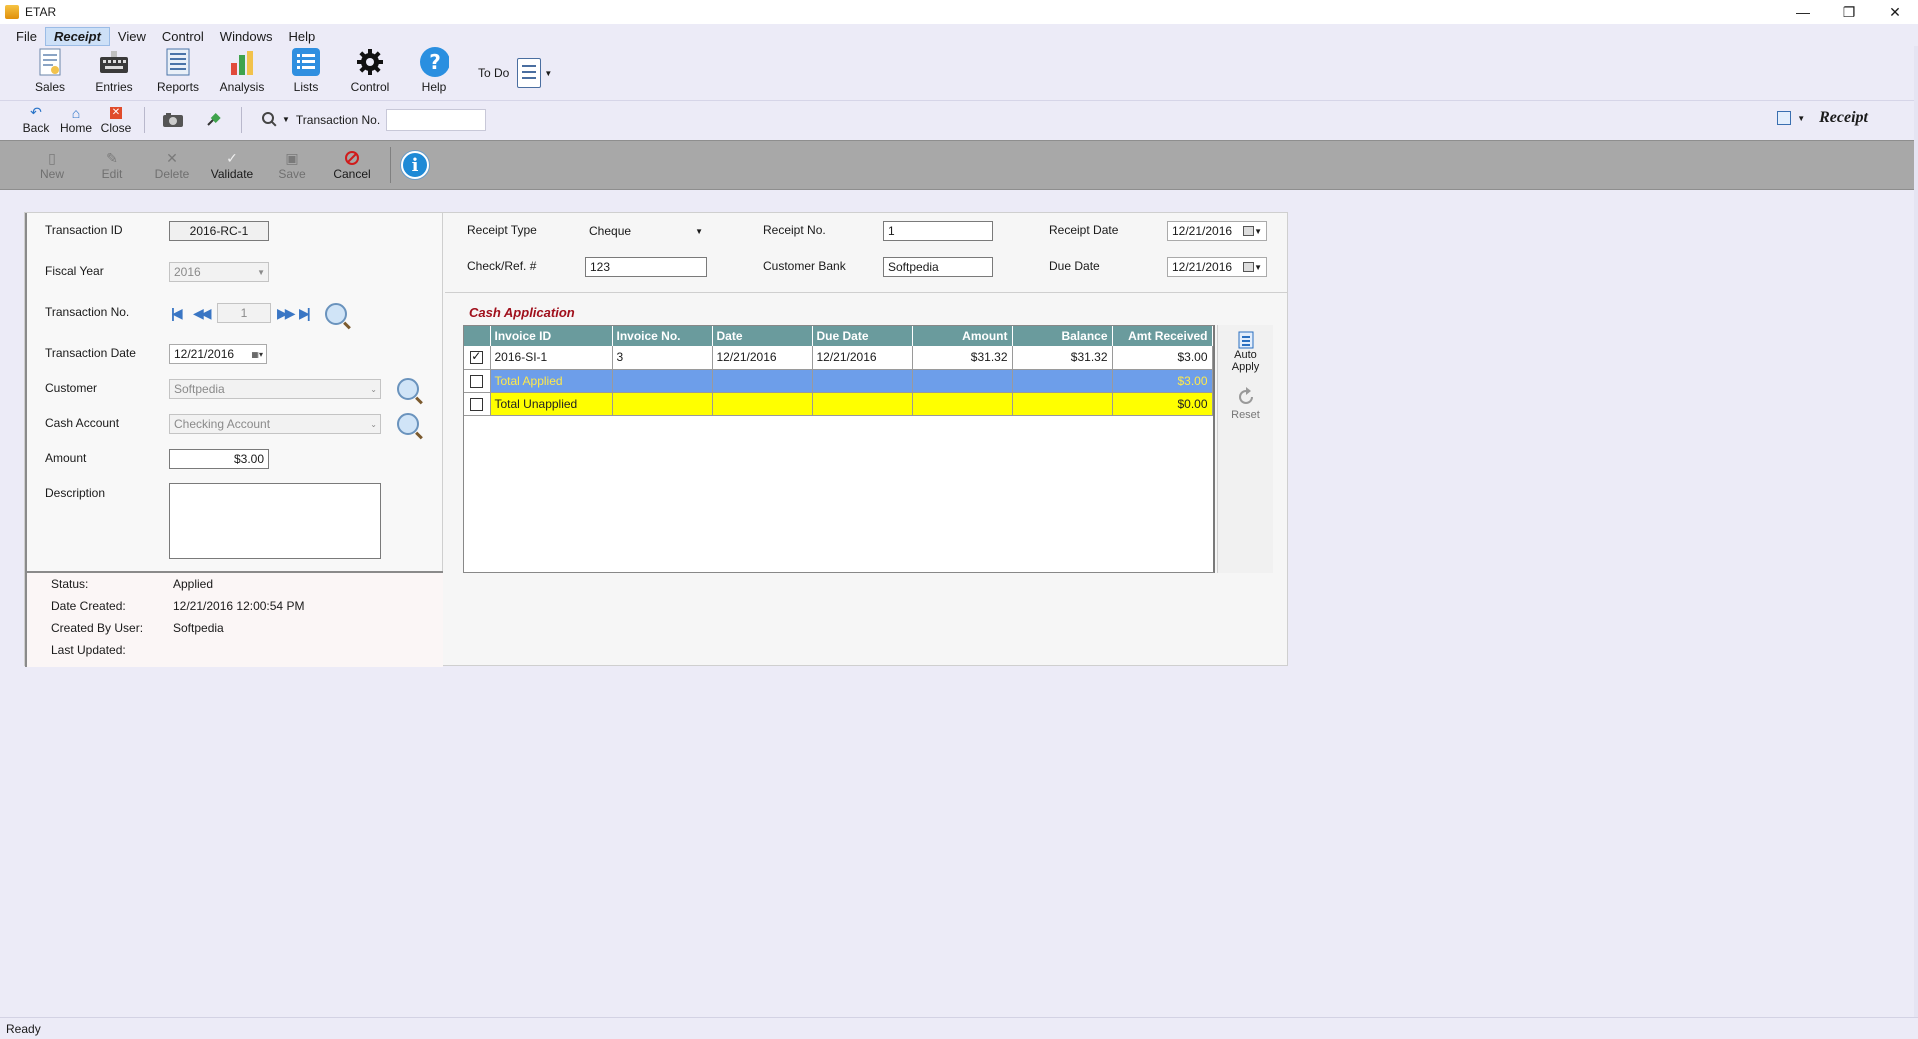 This screenshot has width=1918, height=1039. Describe the element at coordinates (436, 119) in the screenshot. I see `transaction-no-search-input` at that location.